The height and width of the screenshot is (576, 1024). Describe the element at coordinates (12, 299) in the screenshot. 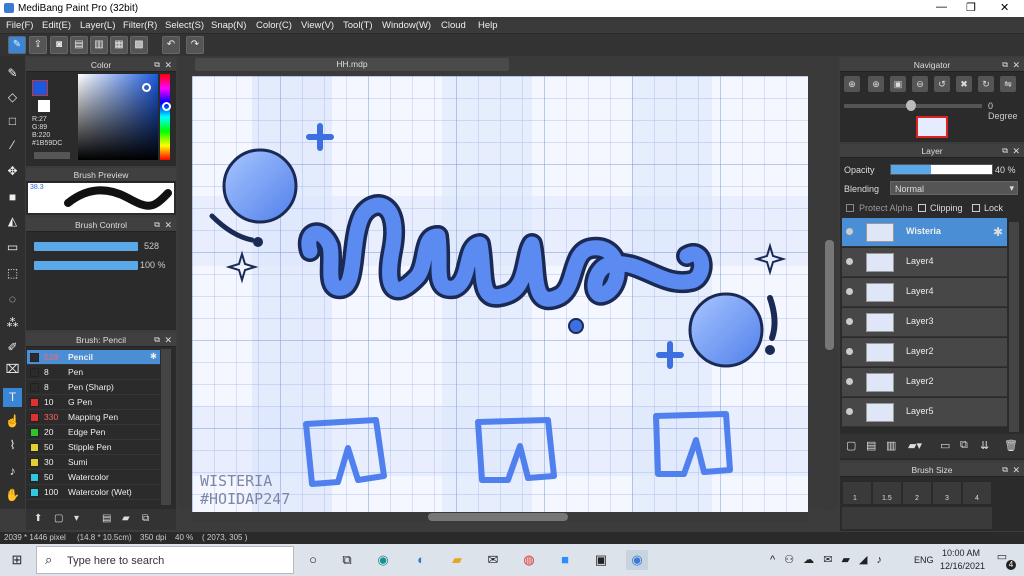

I see `lasso-tool-icon: ◌` at that location.